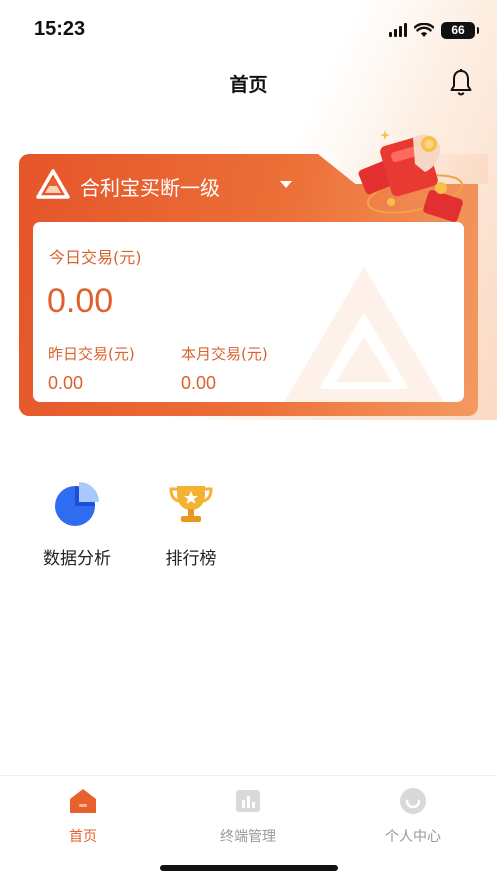 This screenshot has height=883, width=497. What do you see at coordinates (77, 559) in the screenshot?
I see `data-analysis-label: 数据分析` at bounding box center [77, 559].